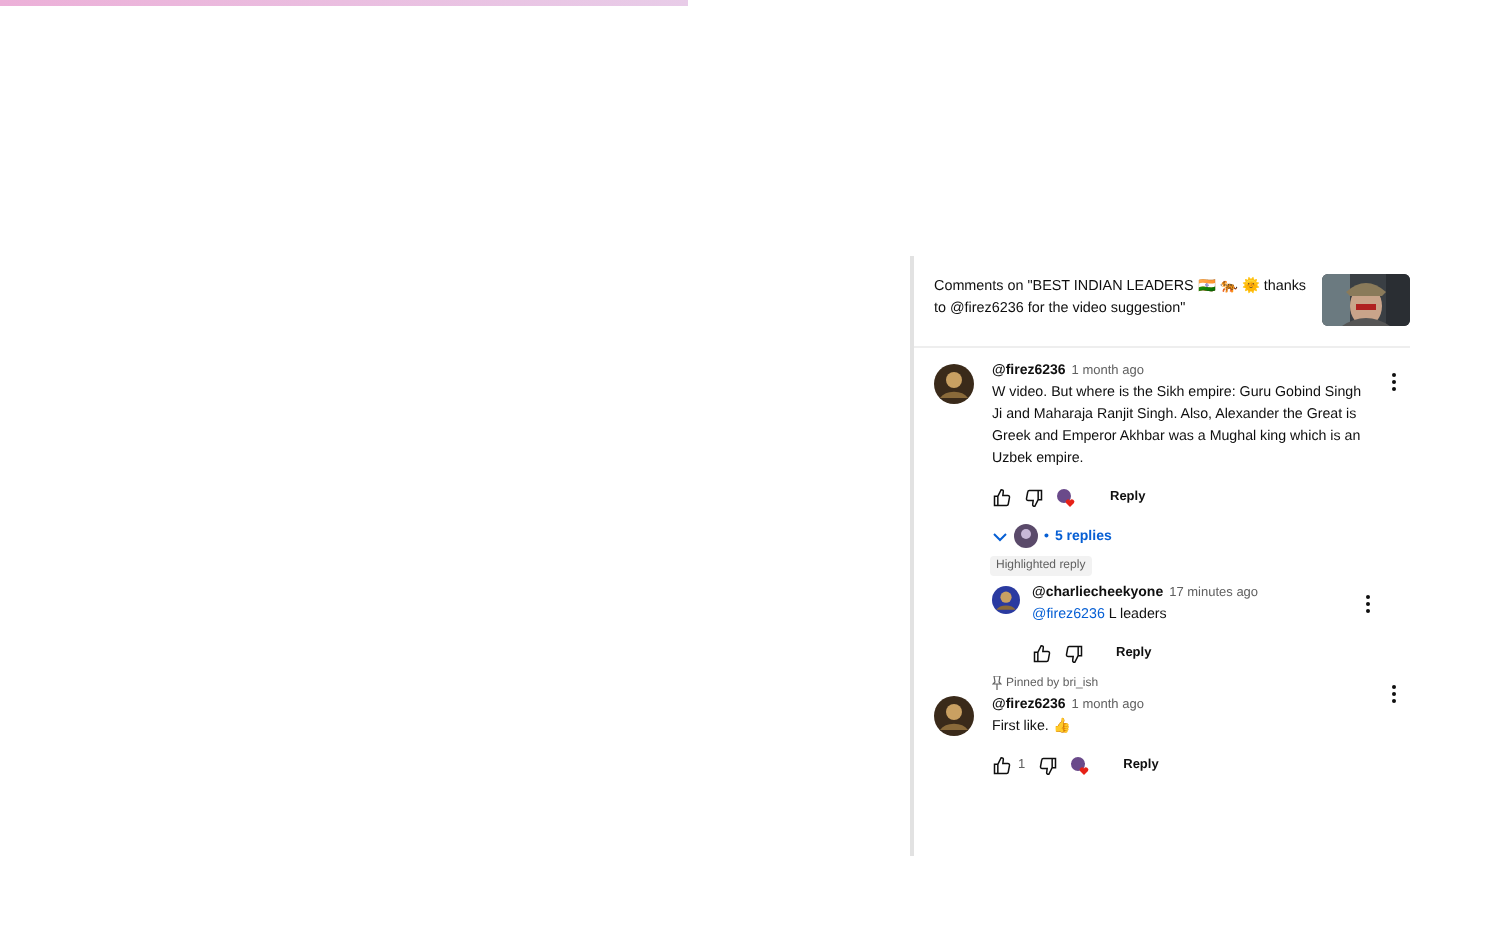 The image size is (1510, 944). What do you see at coordinates (1000, 536) in the screenshot?
I see `chevron-down-icon` at bounding box center [1000, 536].